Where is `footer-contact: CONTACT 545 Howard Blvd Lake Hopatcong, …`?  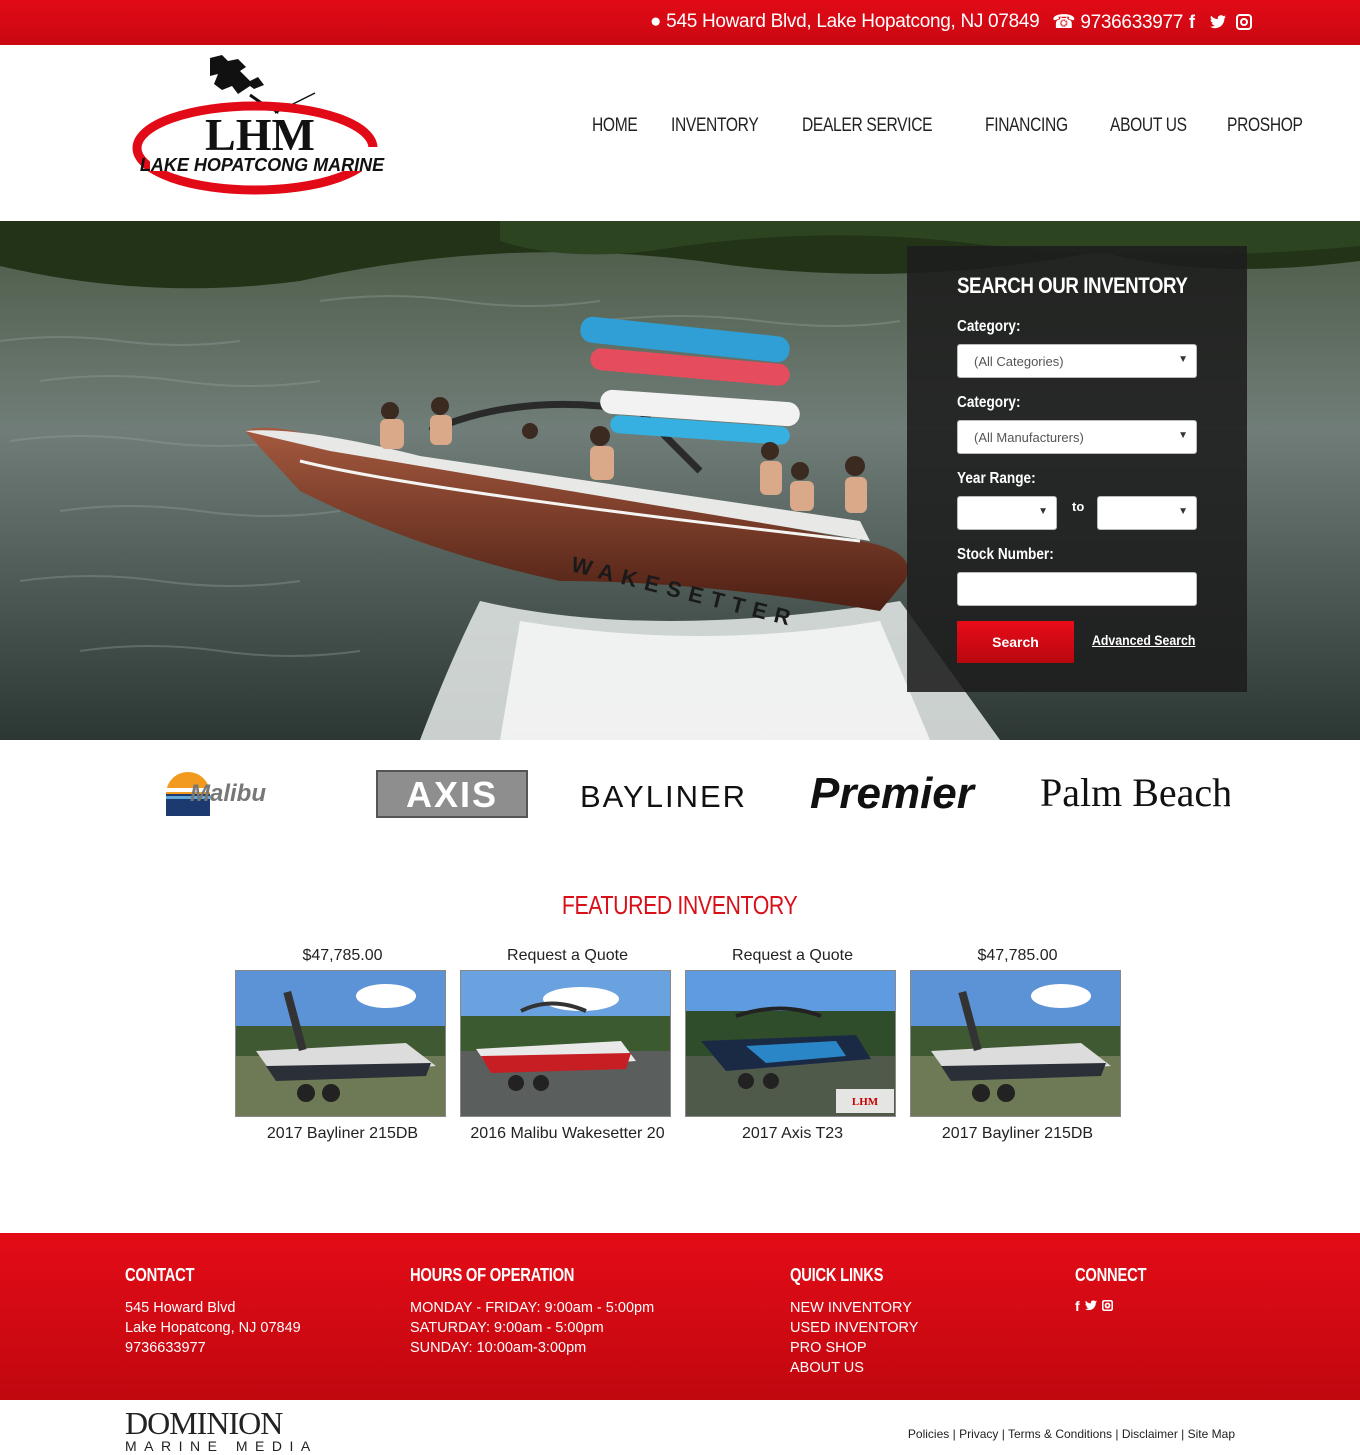
footer-contact: CONTACT 545 Howard Blvd Lake Hopatcong, … is located at coordinates (213, 1311).